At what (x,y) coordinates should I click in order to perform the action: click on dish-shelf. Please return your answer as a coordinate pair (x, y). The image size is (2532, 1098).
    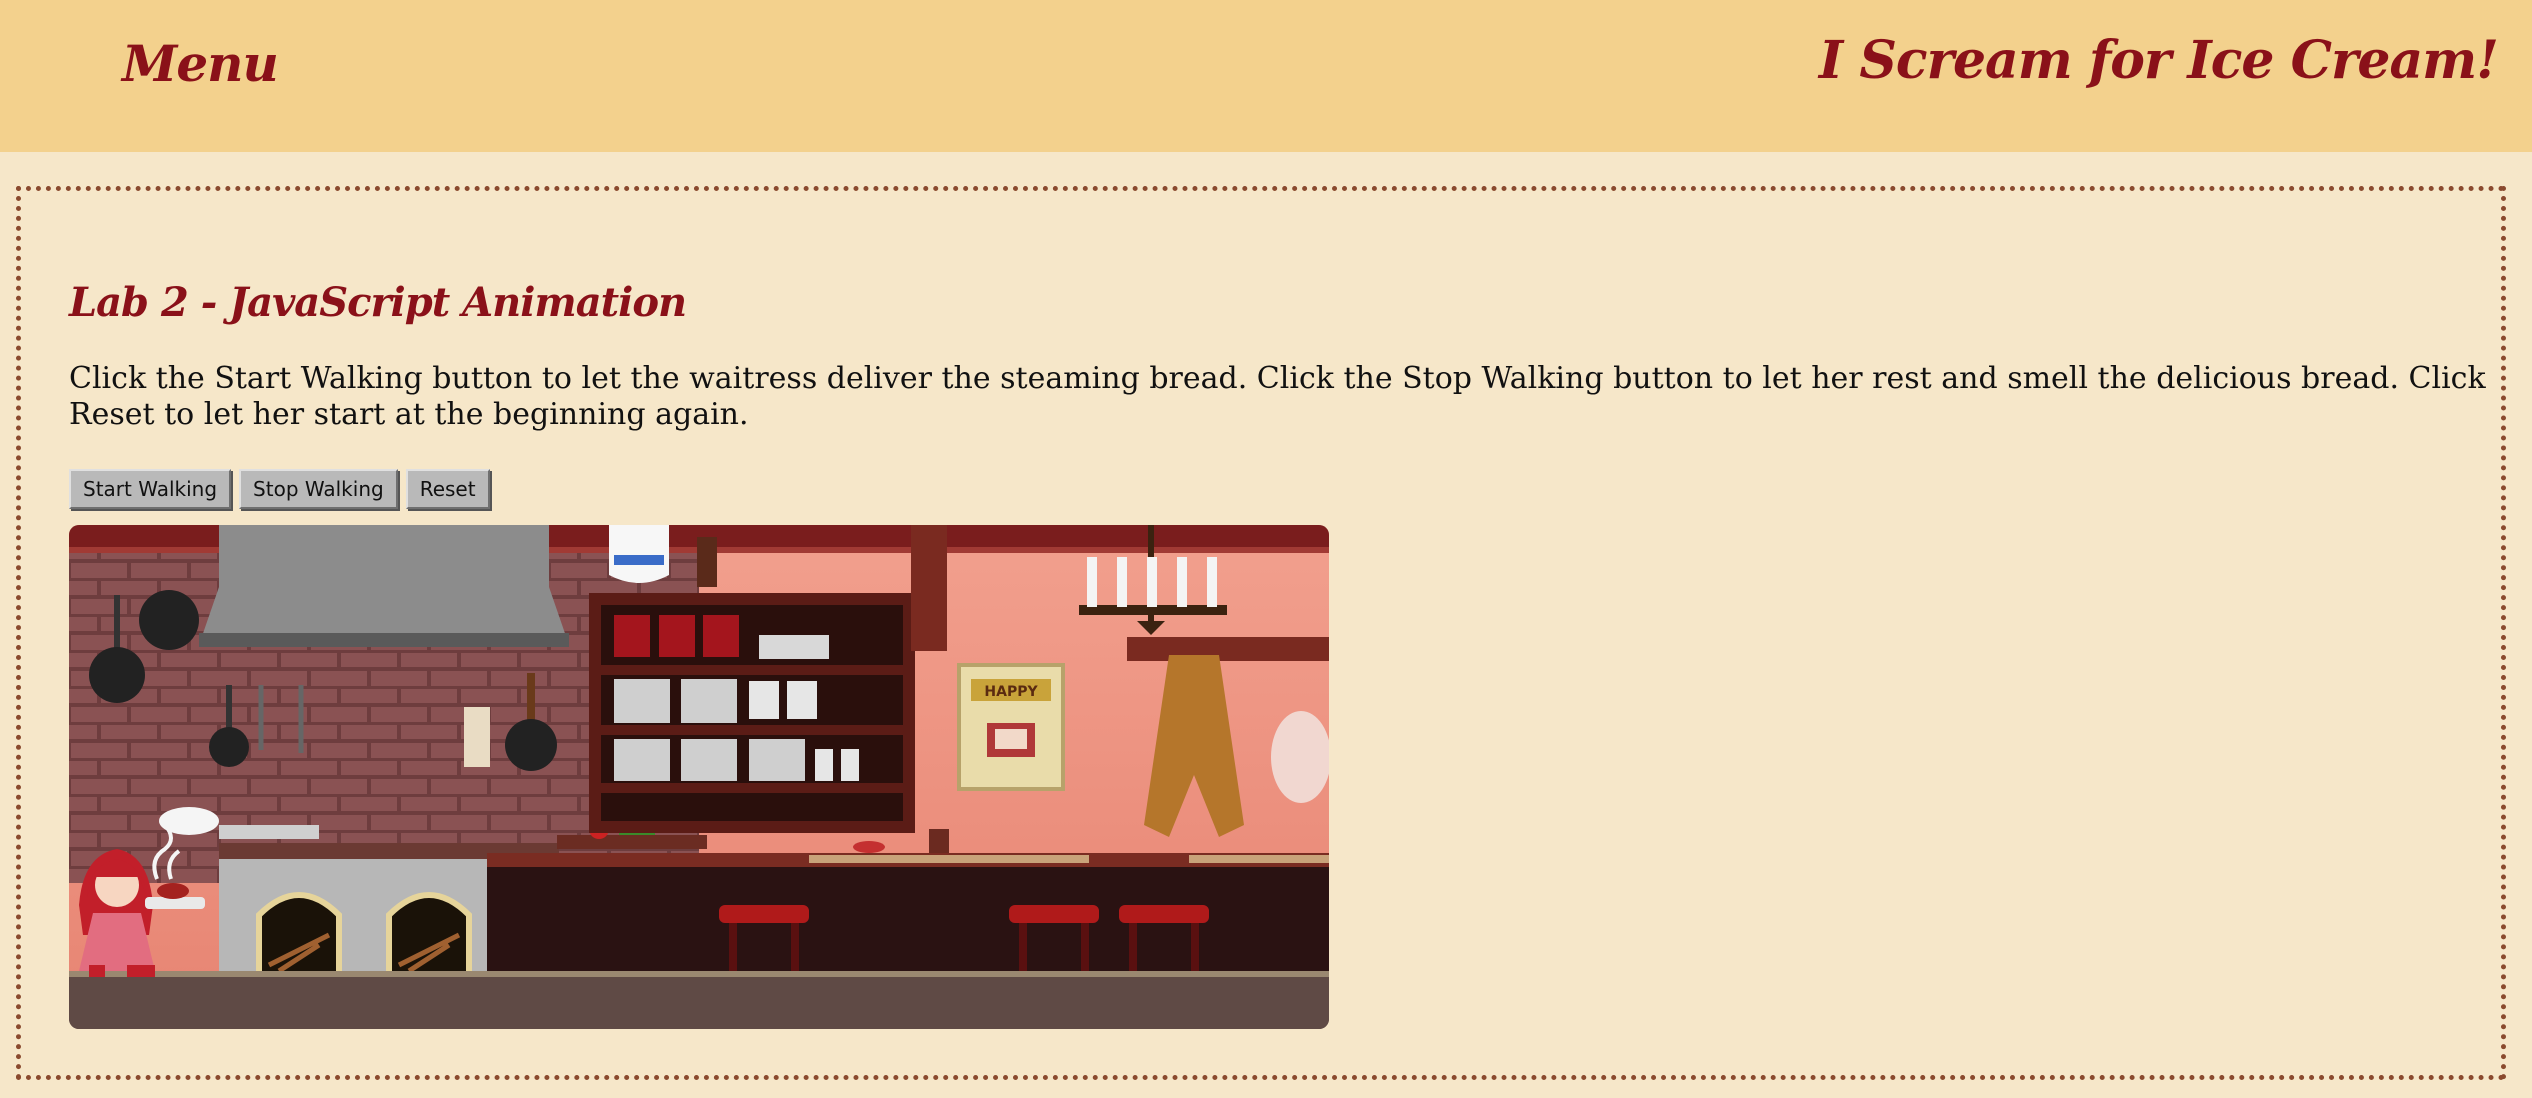
    Looking at the image, I should click on (752, 713).